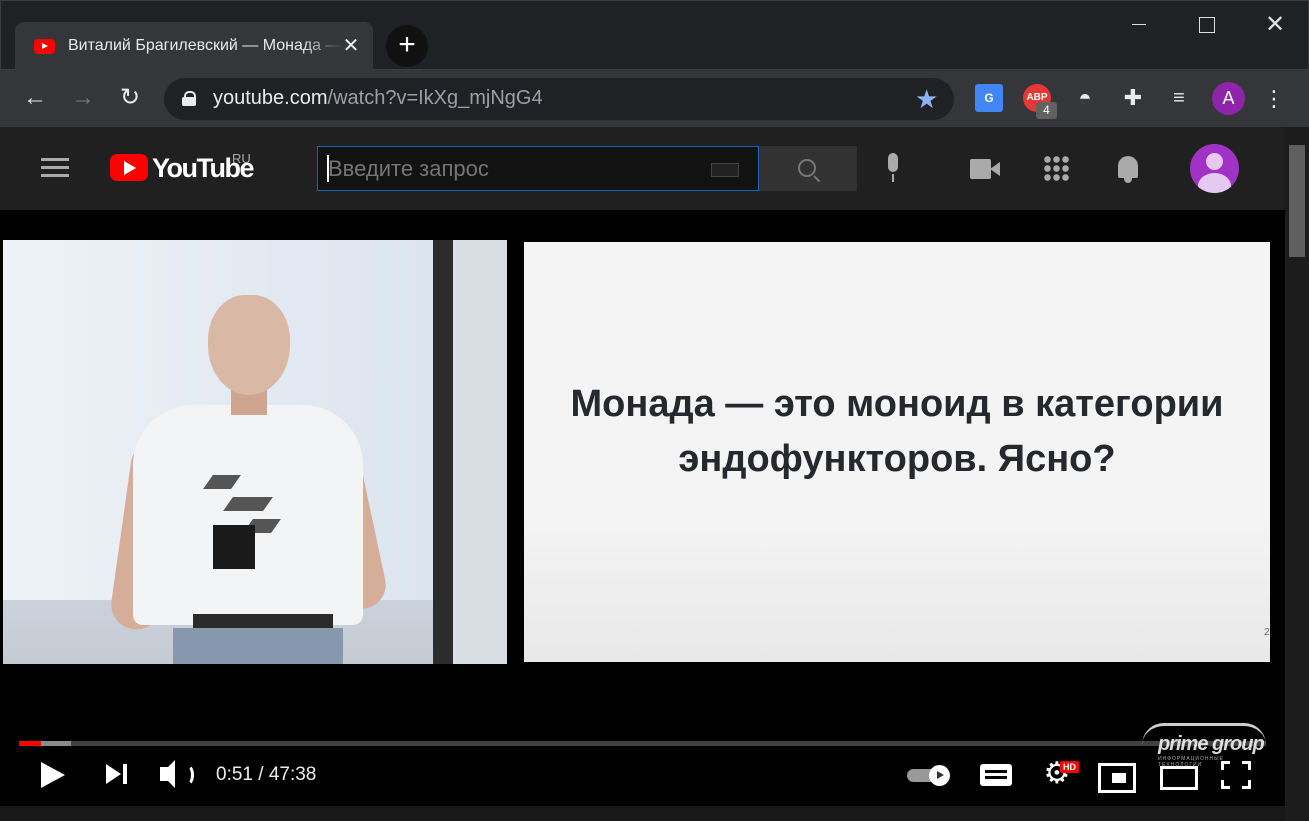  I want to click on lock-icon, so click(189, 98).